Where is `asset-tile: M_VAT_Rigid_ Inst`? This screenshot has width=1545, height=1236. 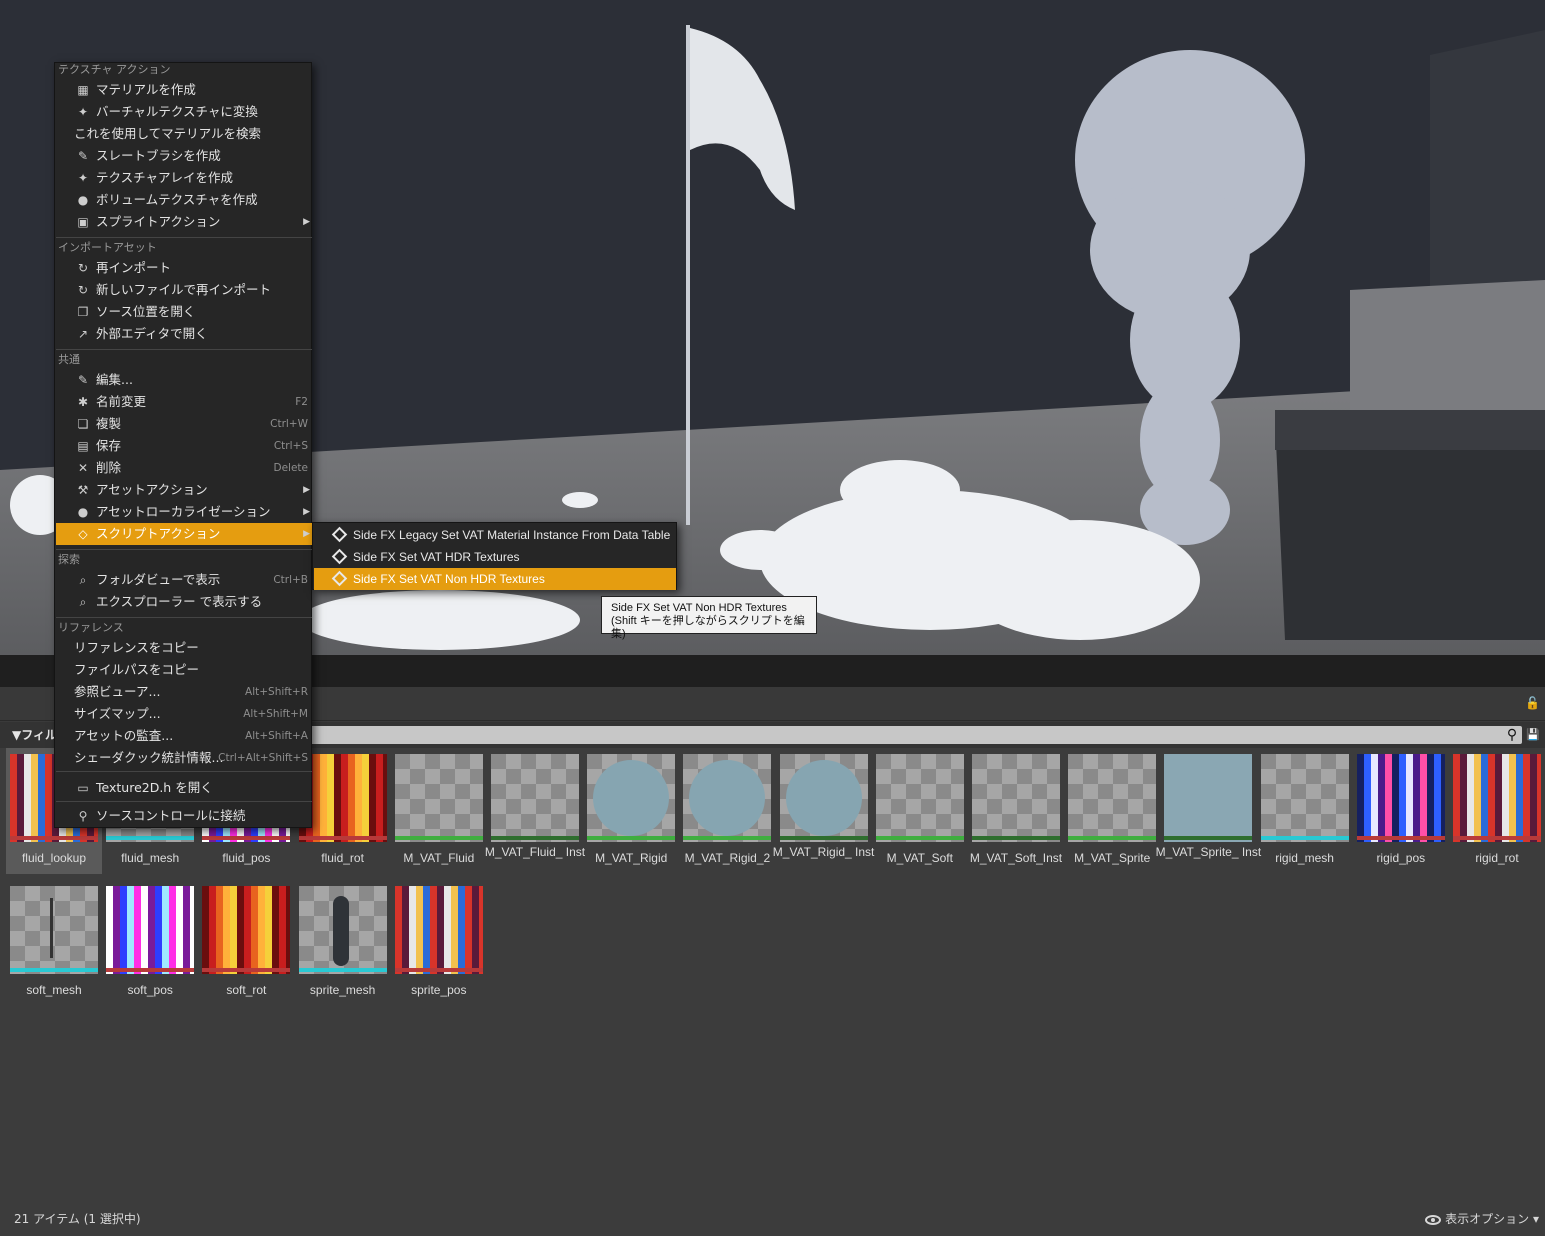
asset-tile: M_VAT_Rigid_ Inst is located at coordinates (823, 811).